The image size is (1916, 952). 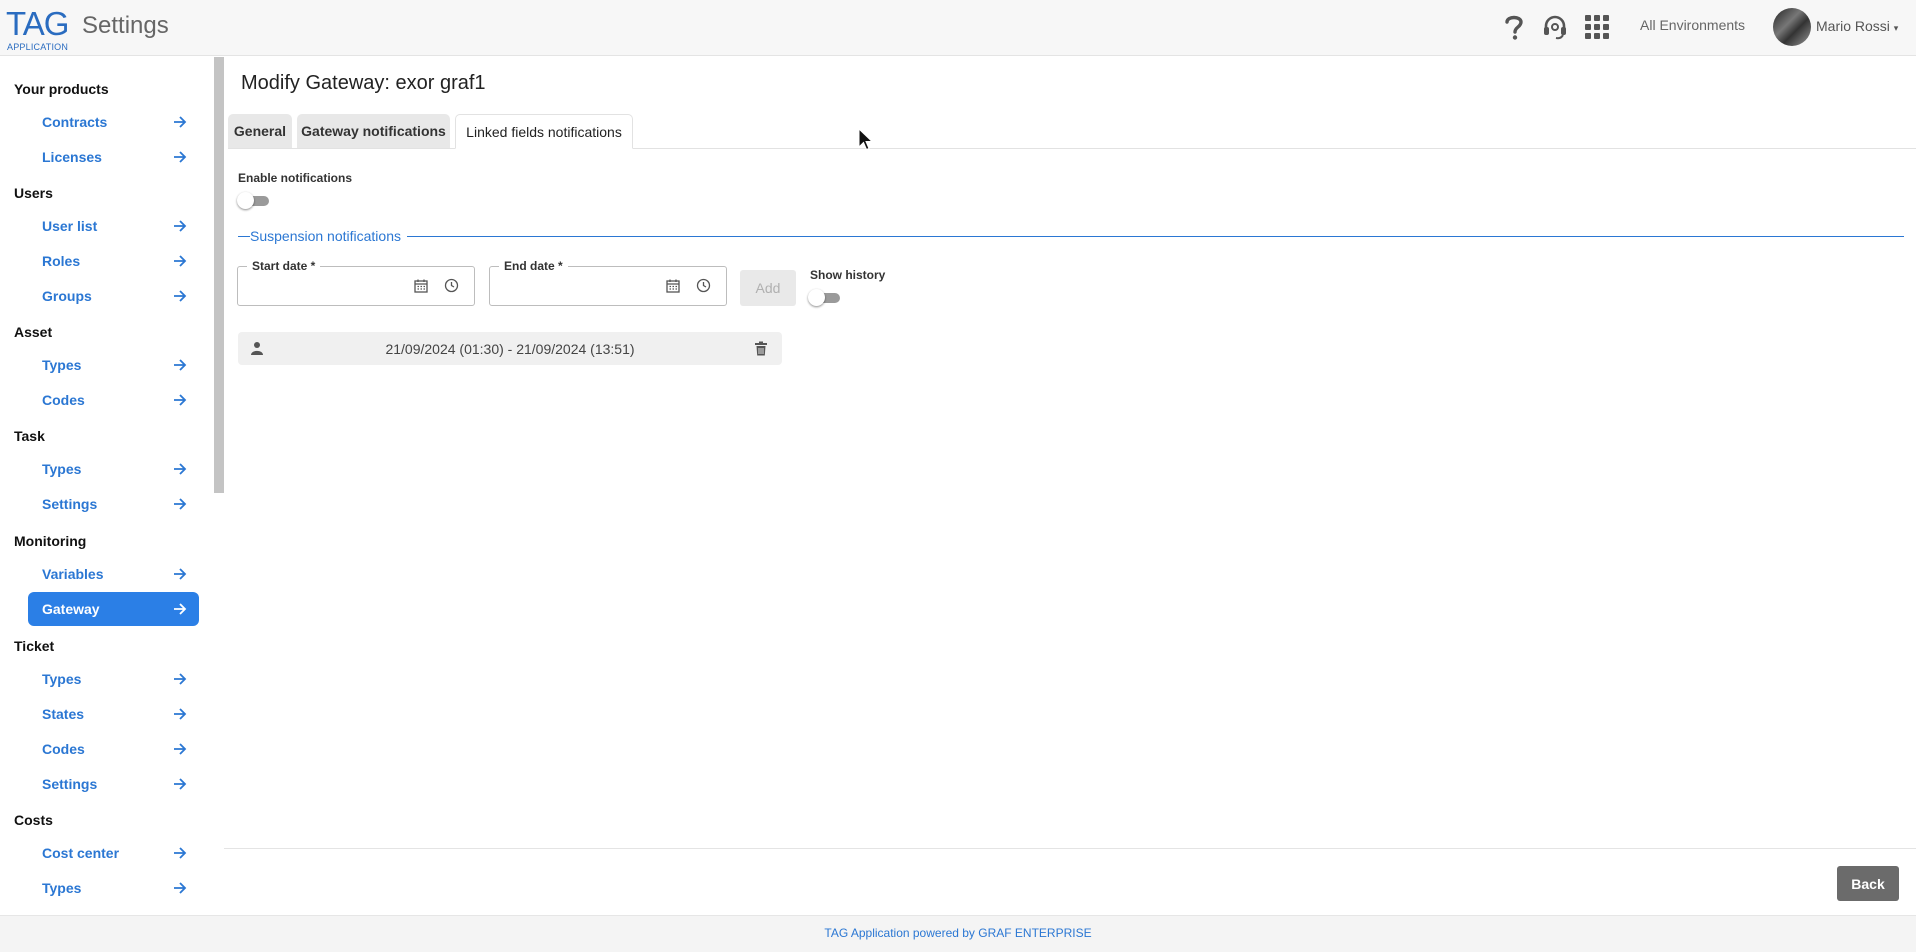 I want to click on mouse-cursor-icon, so click(x=866, y=139).